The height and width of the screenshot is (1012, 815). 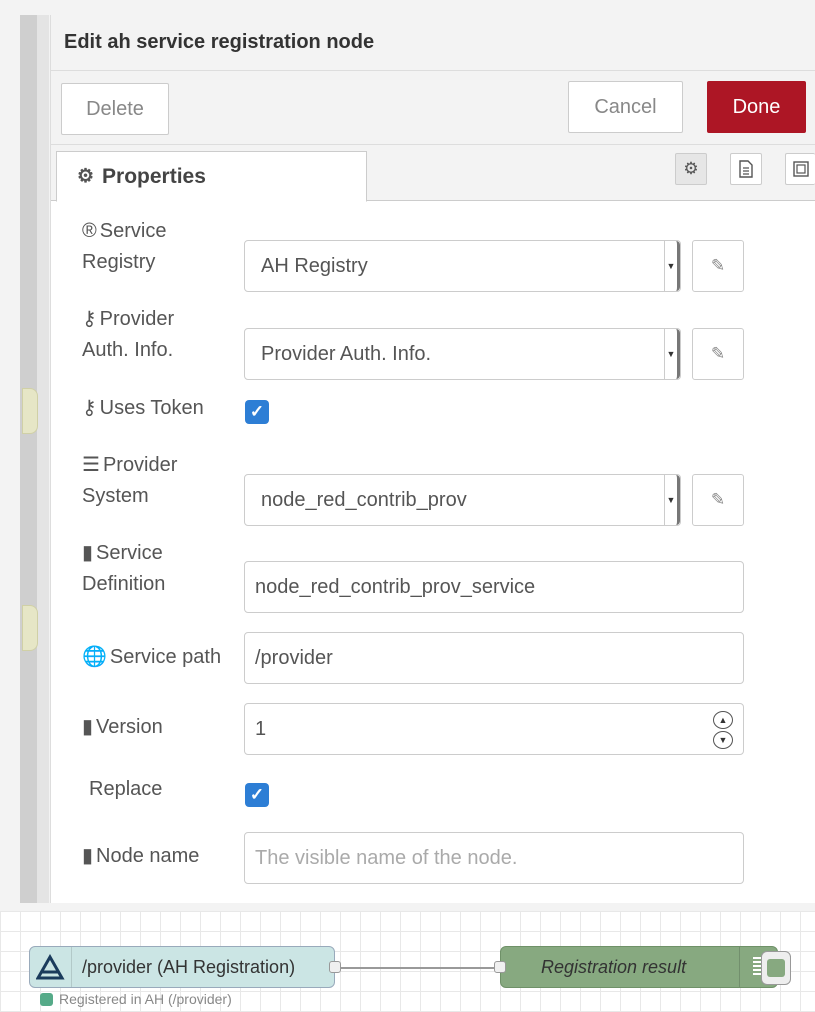 I want to click on description-tab-button, so click(x=746, y=169).